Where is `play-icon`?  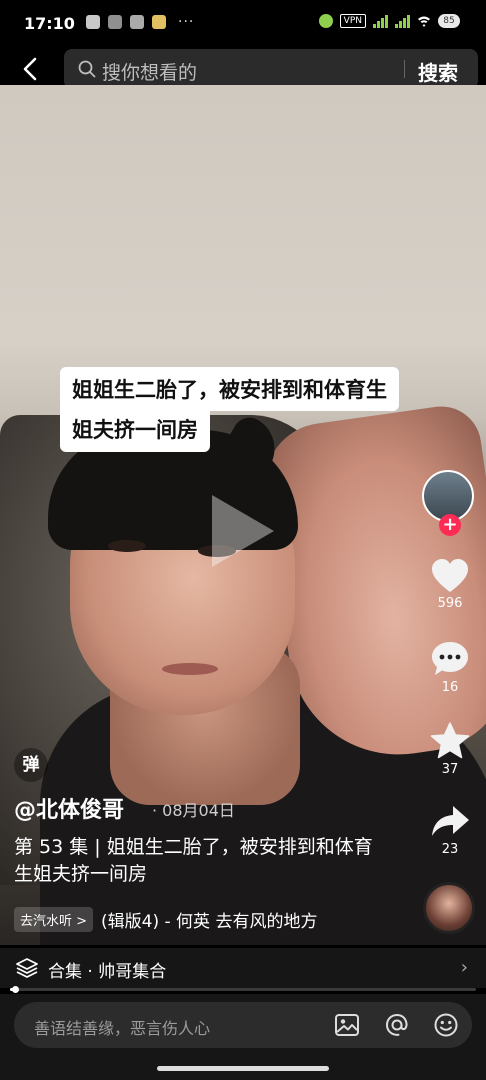 play-icon is located at coordinates (243, 531).